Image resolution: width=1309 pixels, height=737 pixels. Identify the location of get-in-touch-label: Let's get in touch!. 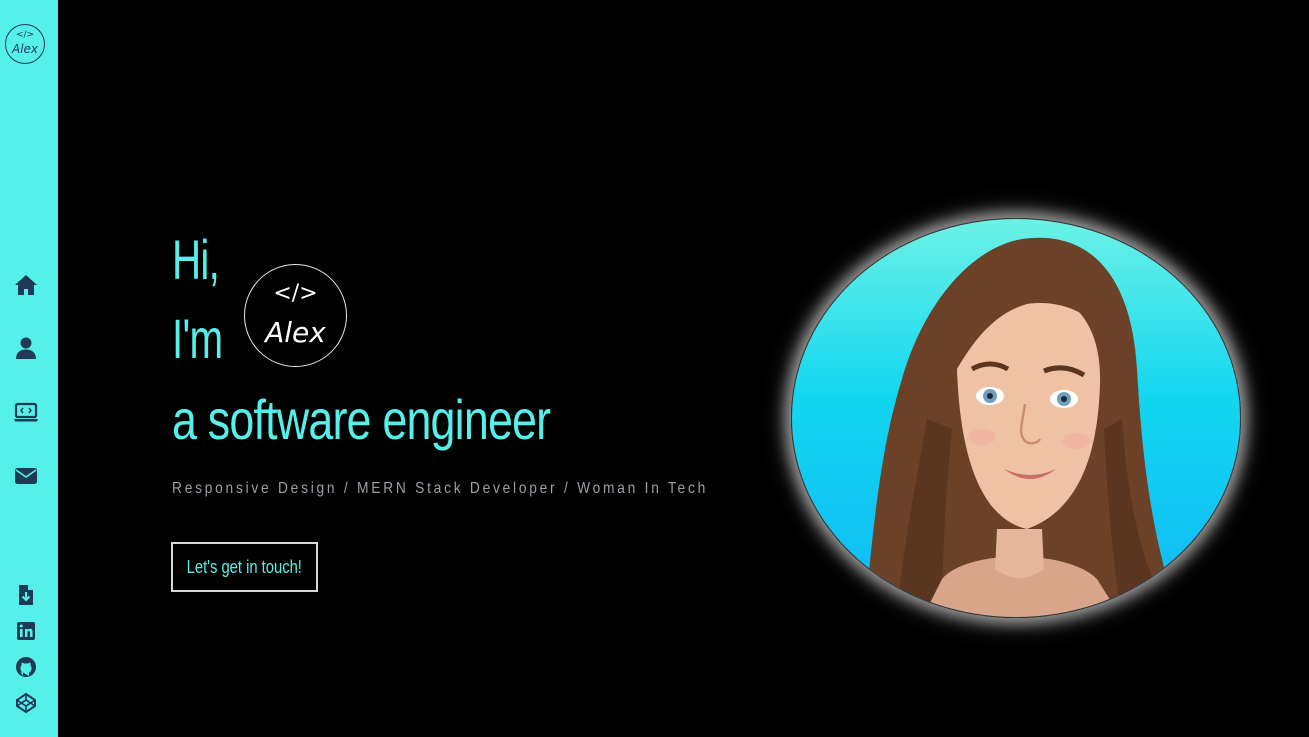
(244, 567).